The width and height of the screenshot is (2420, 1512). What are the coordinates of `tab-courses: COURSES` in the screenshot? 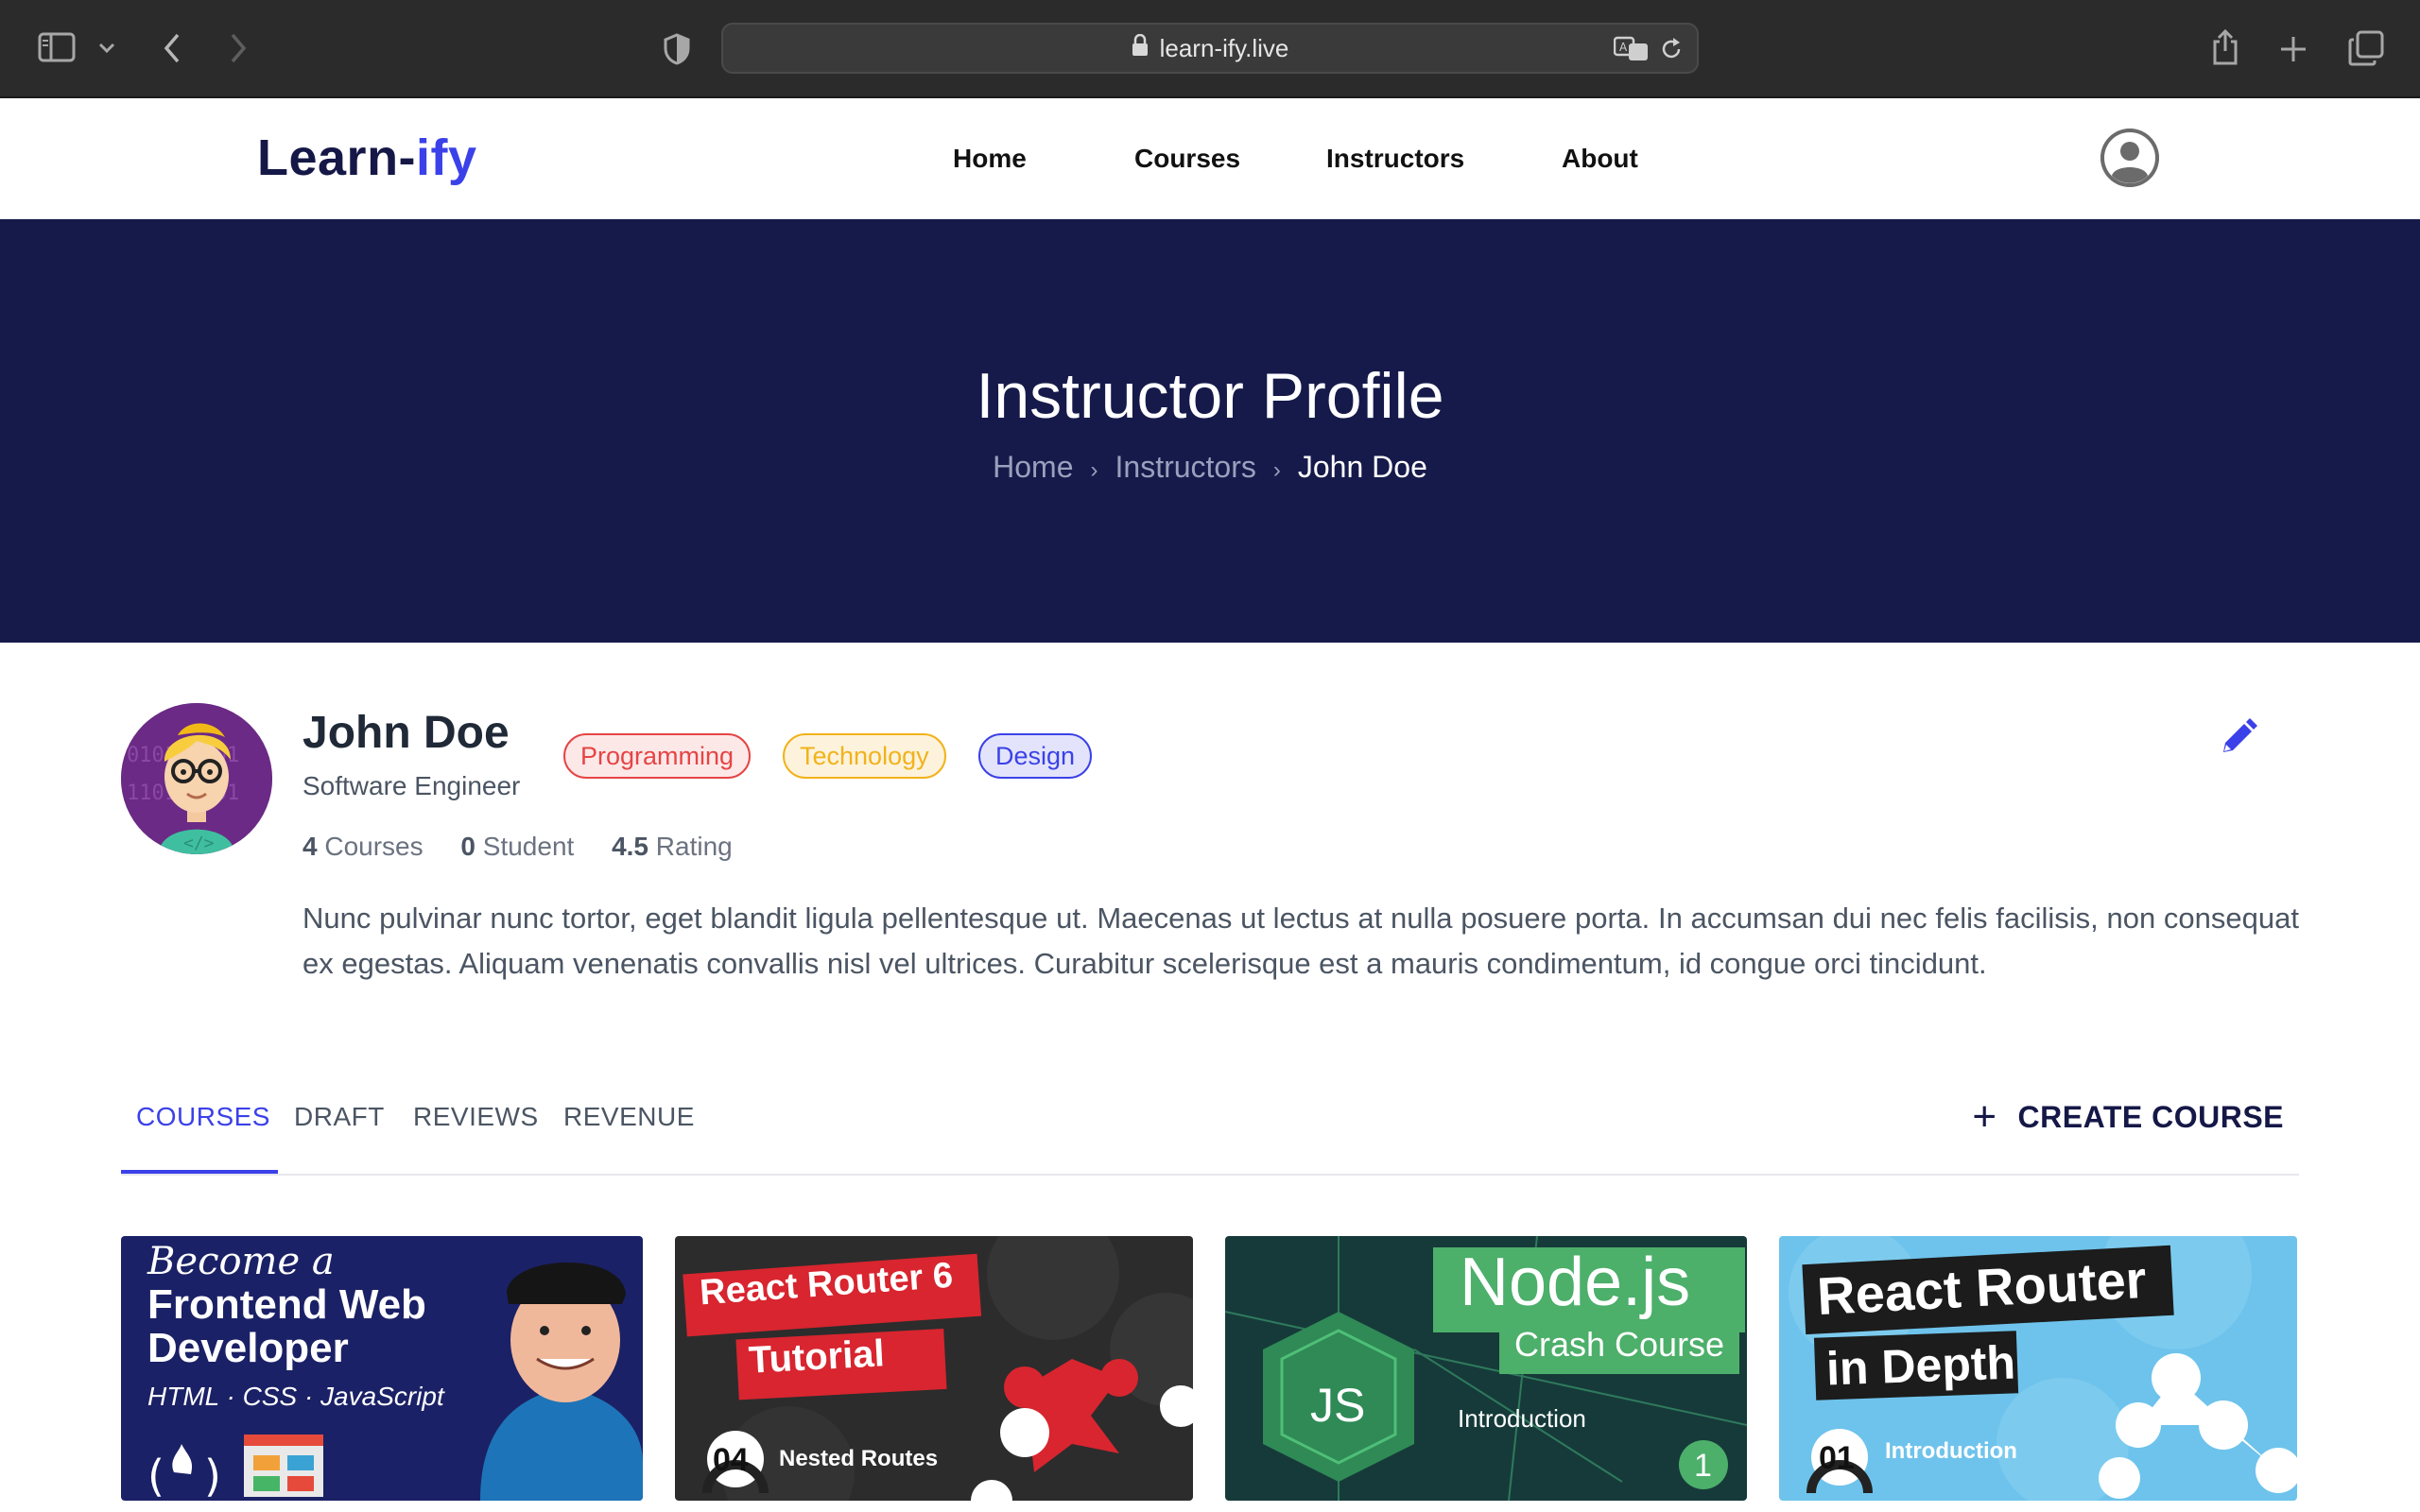 It's located at (203, 1117).